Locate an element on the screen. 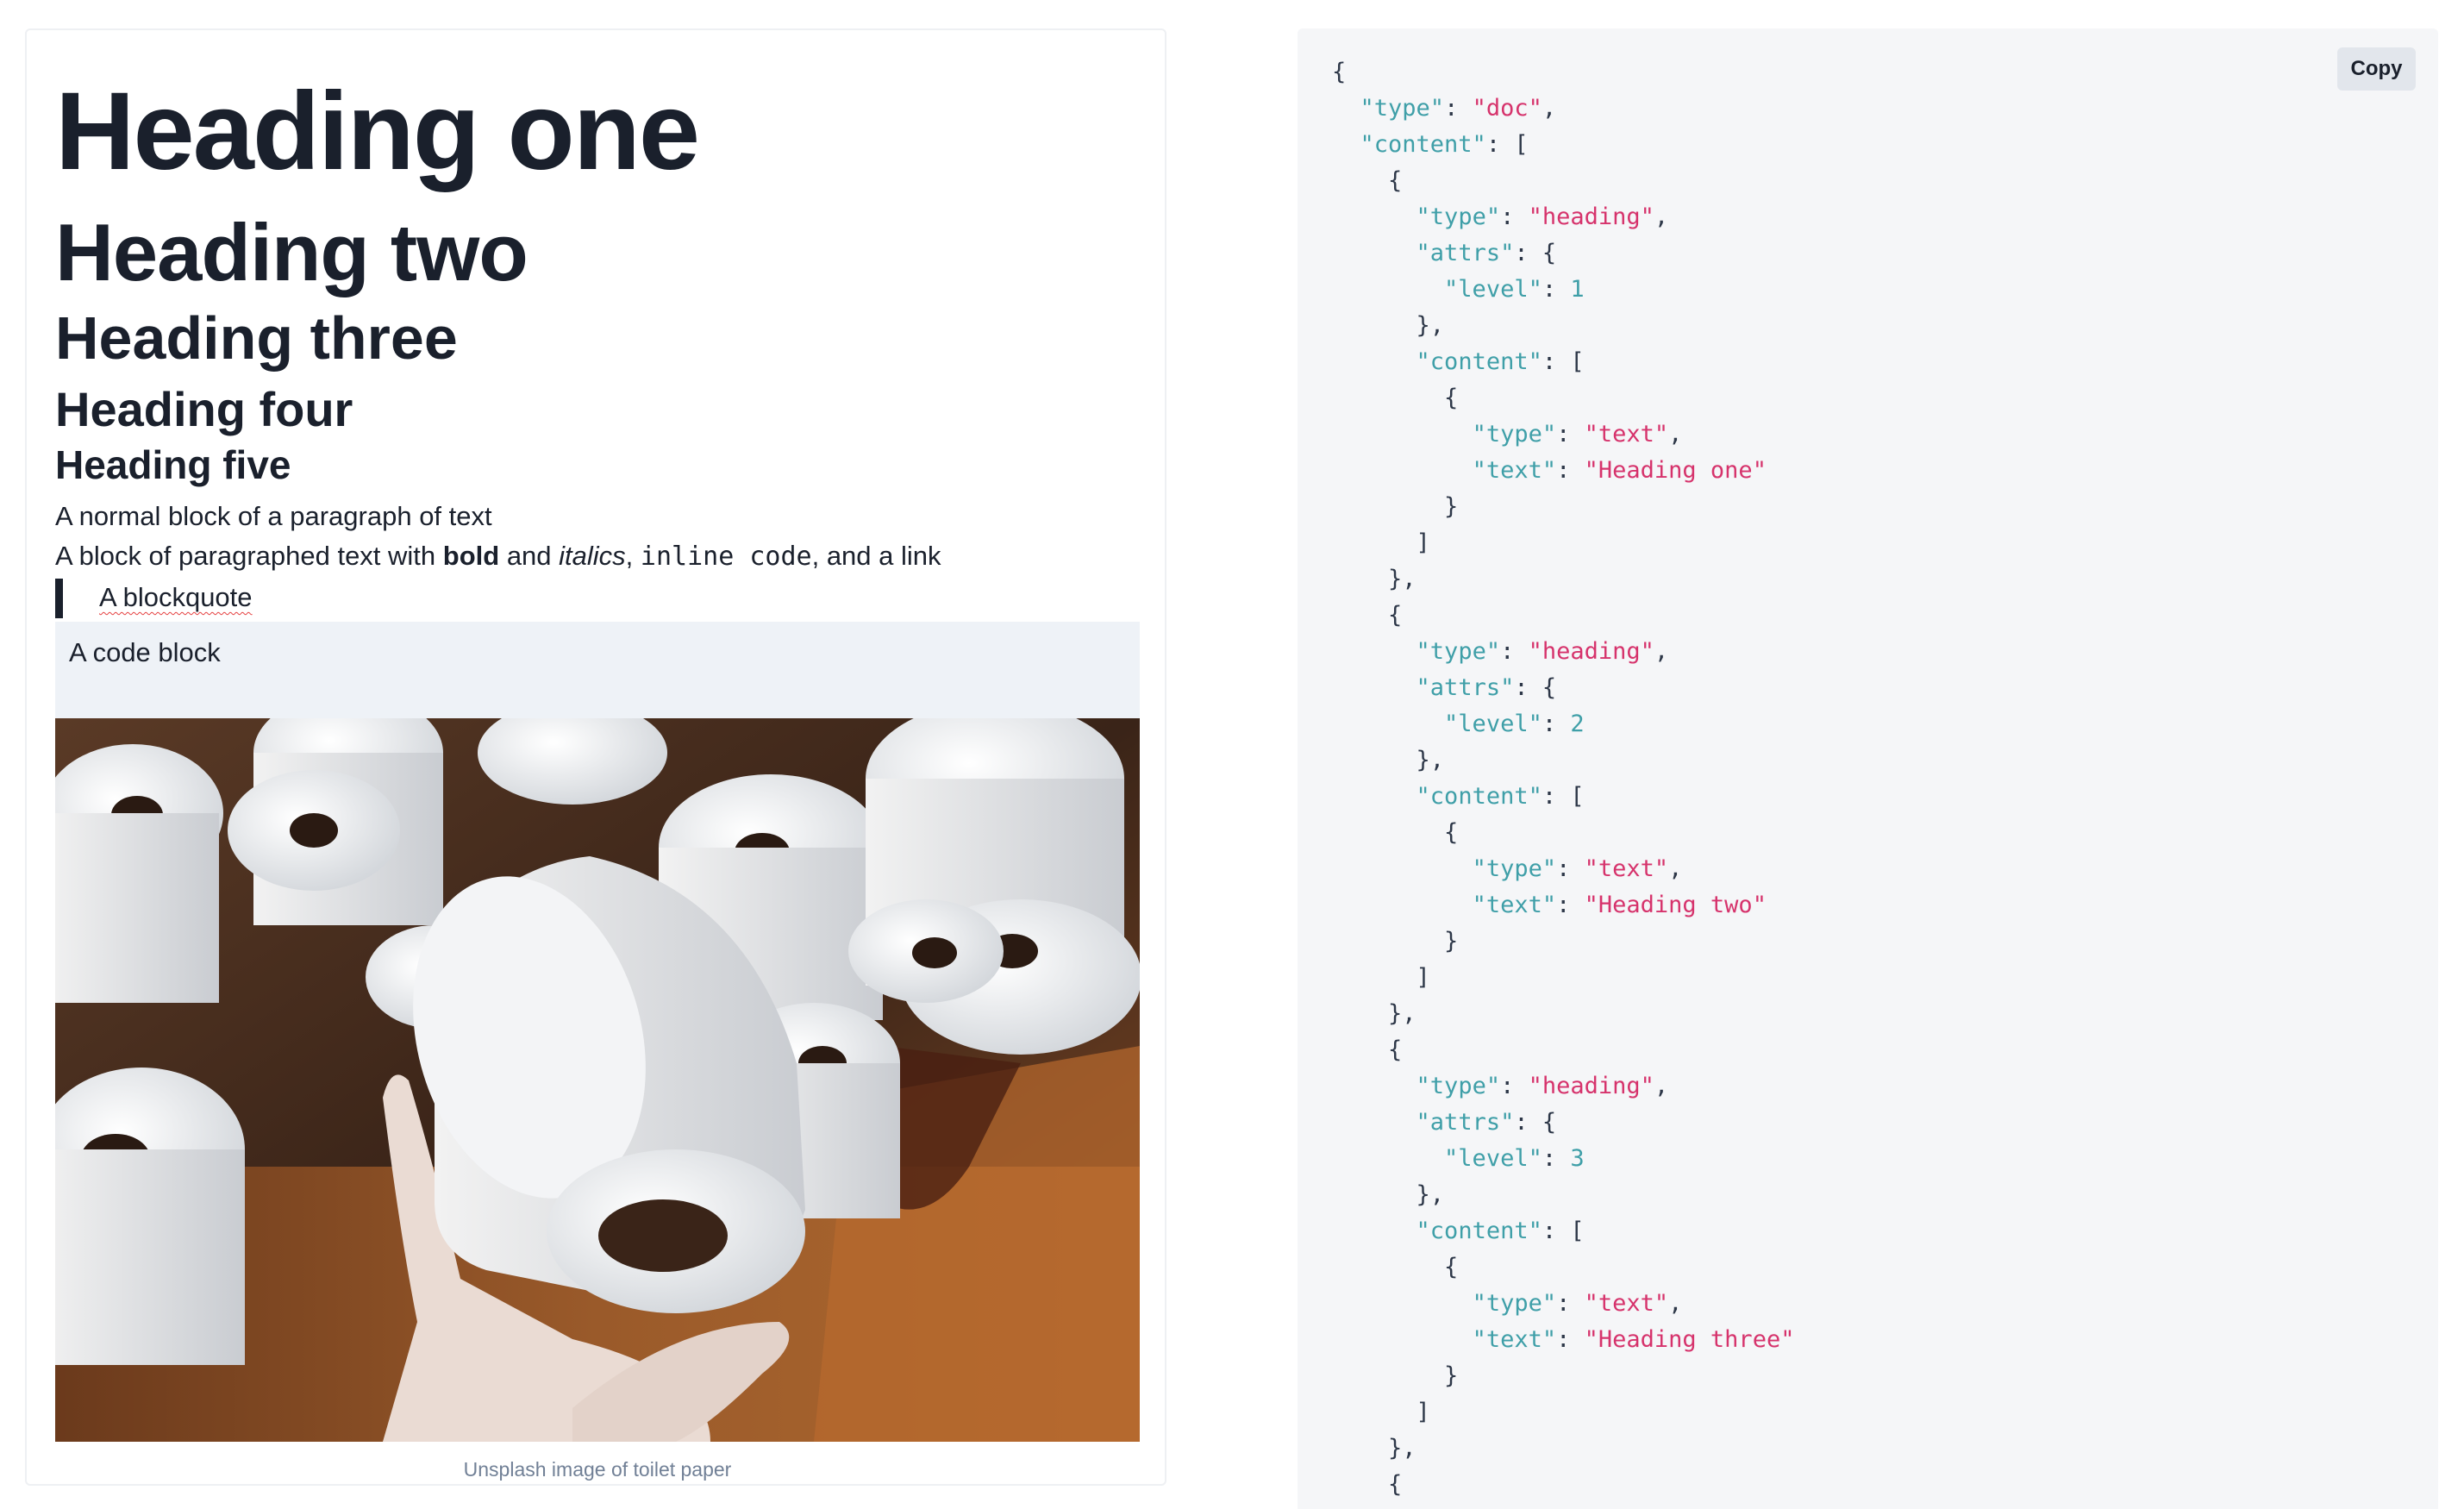  blockquote-text: A blockquote is located at coordinates (176, 597).